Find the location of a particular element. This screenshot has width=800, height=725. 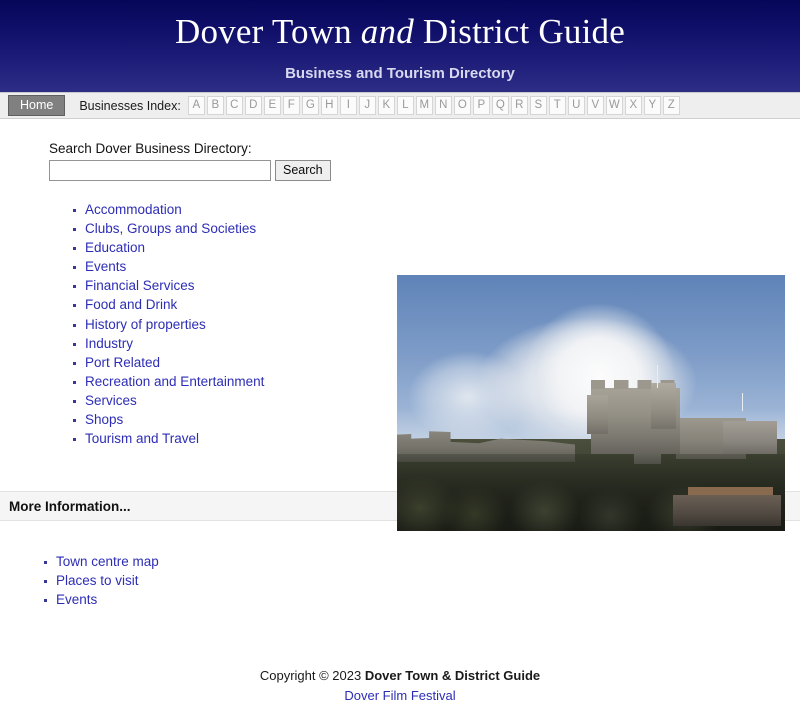

category-link-history-of-properties: History of properties is located at coordinates (145, 324).